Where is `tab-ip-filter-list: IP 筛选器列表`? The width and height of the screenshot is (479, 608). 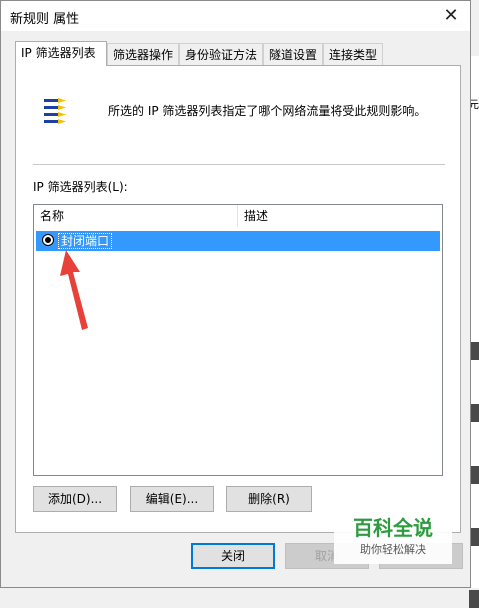 tab-ip-filter-list: IP 筛选器列表 is located at coordinates (61, 53).